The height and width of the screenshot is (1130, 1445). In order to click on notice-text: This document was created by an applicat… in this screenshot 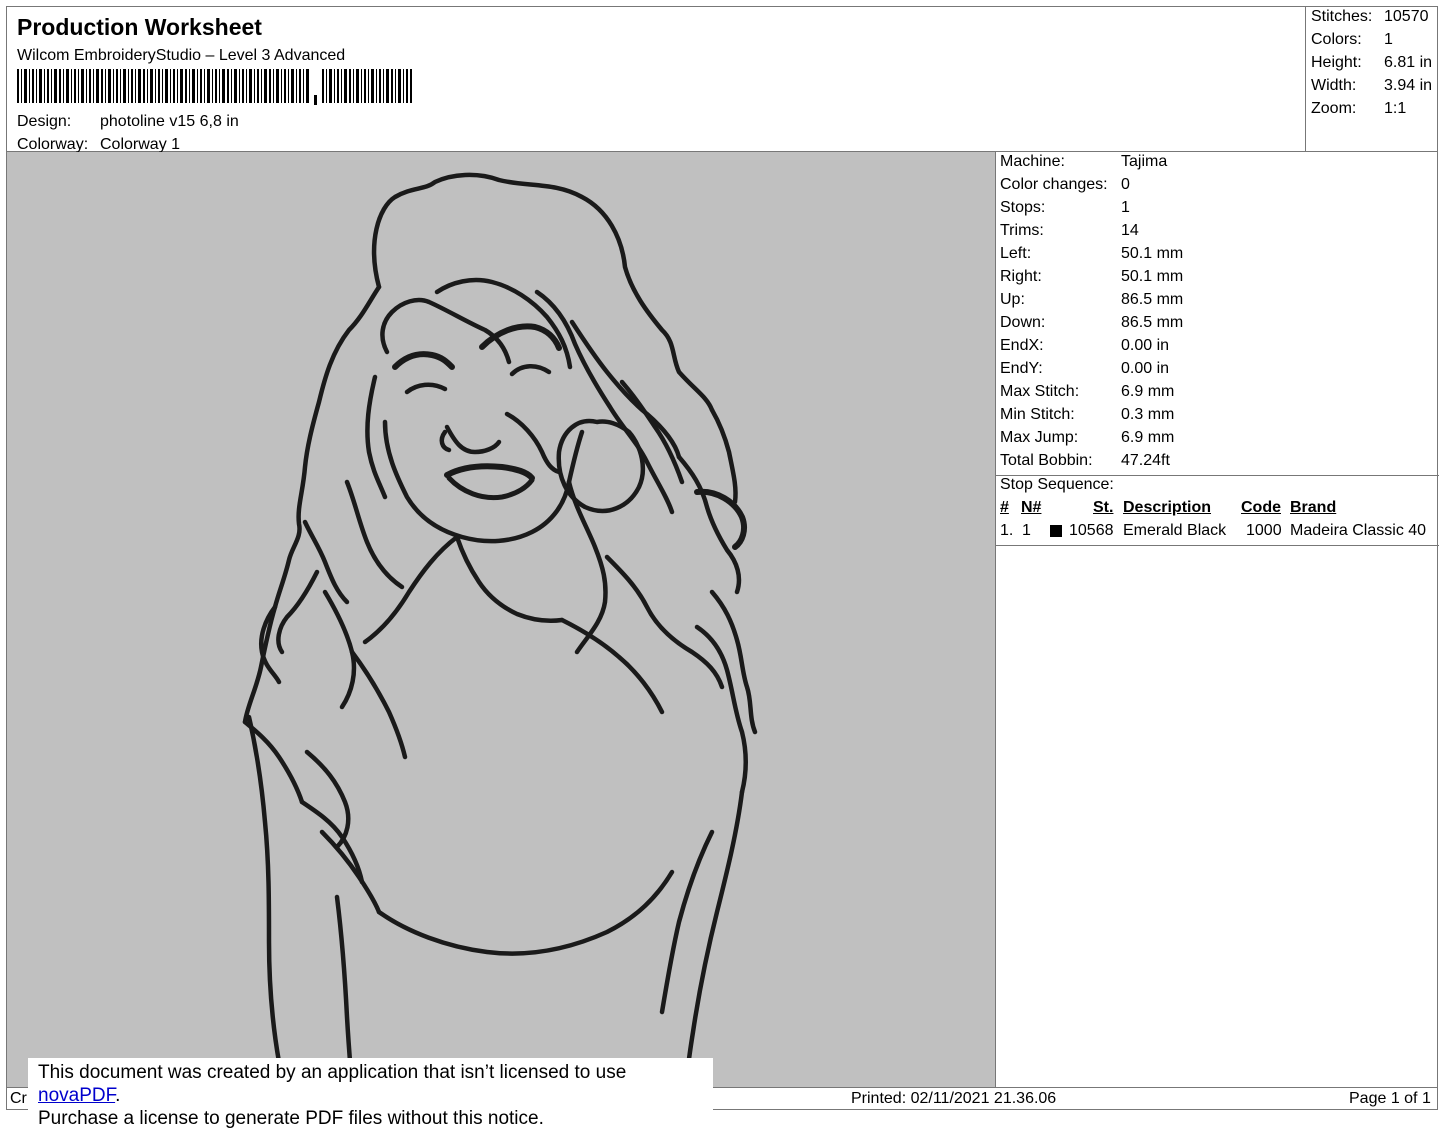, I will do `click(332, 1072)`.